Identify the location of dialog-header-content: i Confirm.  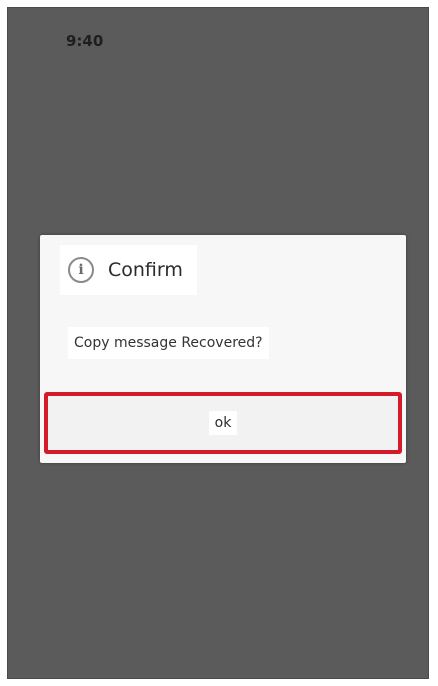
(128, 270).